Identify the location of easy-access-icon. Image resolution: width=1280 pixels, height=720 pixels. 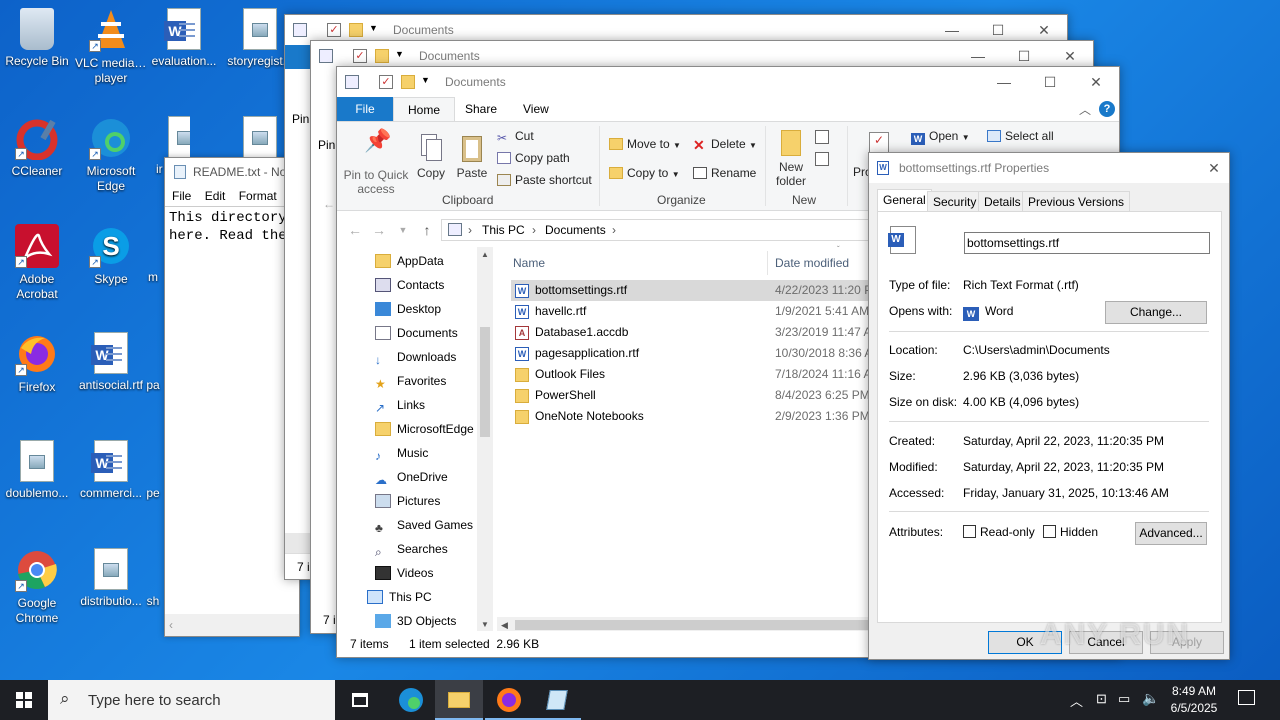
(822, 159).